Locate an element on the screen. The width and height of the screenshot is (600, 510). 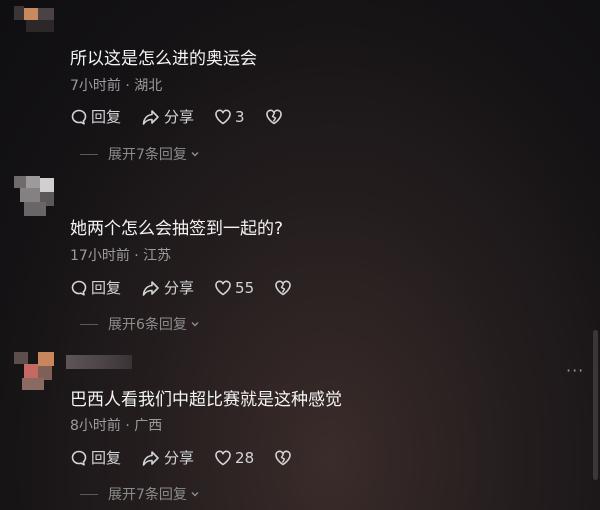
like-button: 28 is located at coordinates (234, 458).